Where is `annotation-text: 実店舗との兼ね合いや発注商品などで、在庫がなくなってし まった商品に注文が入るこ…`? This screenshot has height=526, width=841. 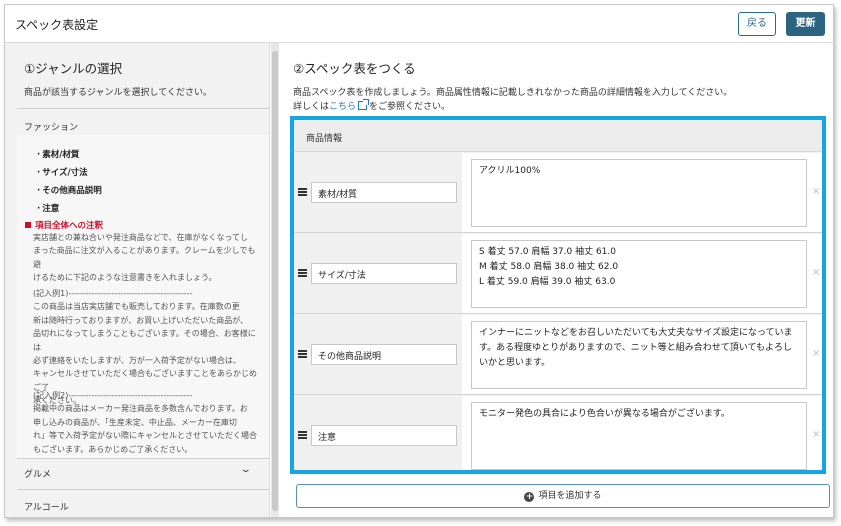
annotation-text: 実店舗との兼ね合いや発注商品などで、在庫がなくなってし まった商品に注文が入るこ… is located at coordinates (144, 258).